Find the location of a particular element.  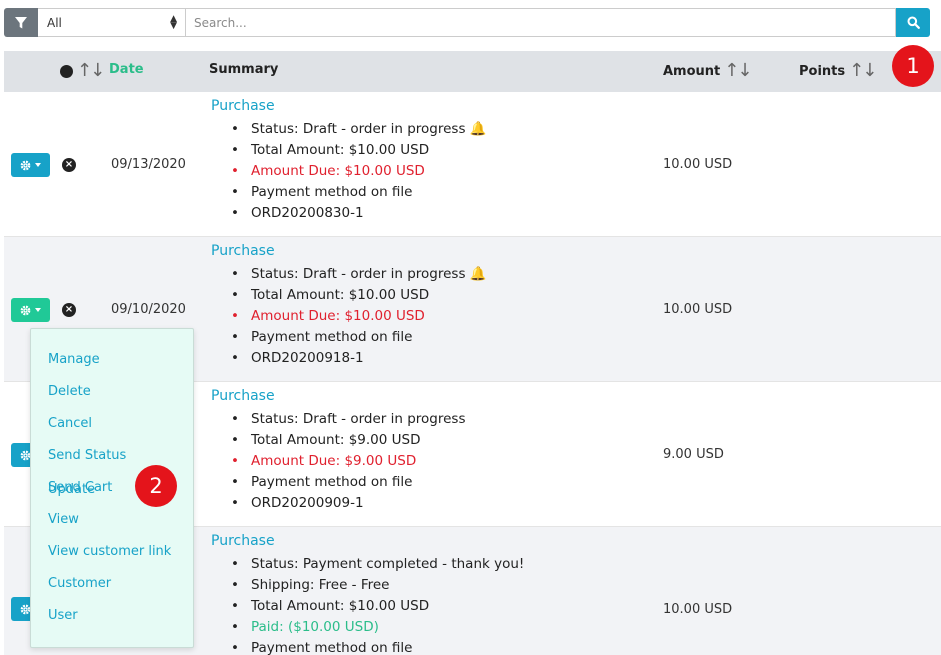

menu-item-delete: Delete is located at coordinates (112, 391).